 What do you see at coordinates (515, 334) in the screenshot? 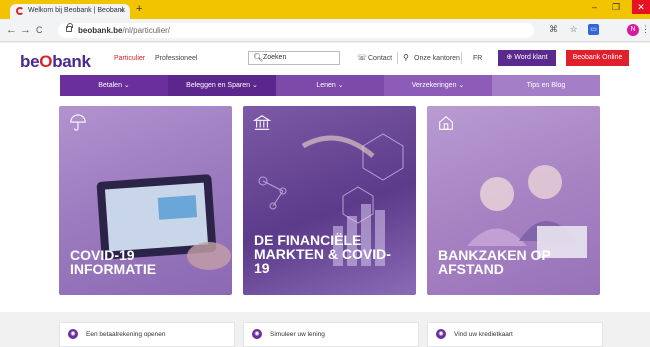
I see `shortcut-credit-card: ◉ Vind uw kredietkaart` at bounding box center [515, 334].